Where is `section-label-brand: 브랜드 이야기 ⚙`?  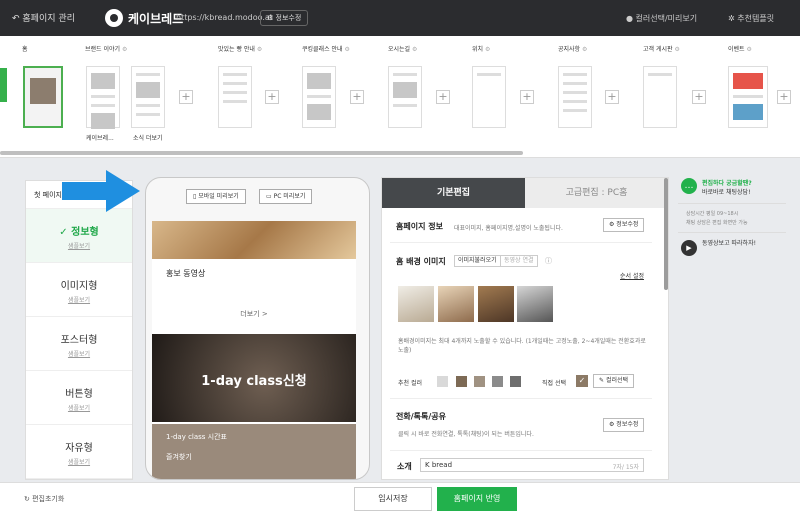 section-label-brand: 브랜드 이야기 ⚙ is located at coordinates (106, 48).